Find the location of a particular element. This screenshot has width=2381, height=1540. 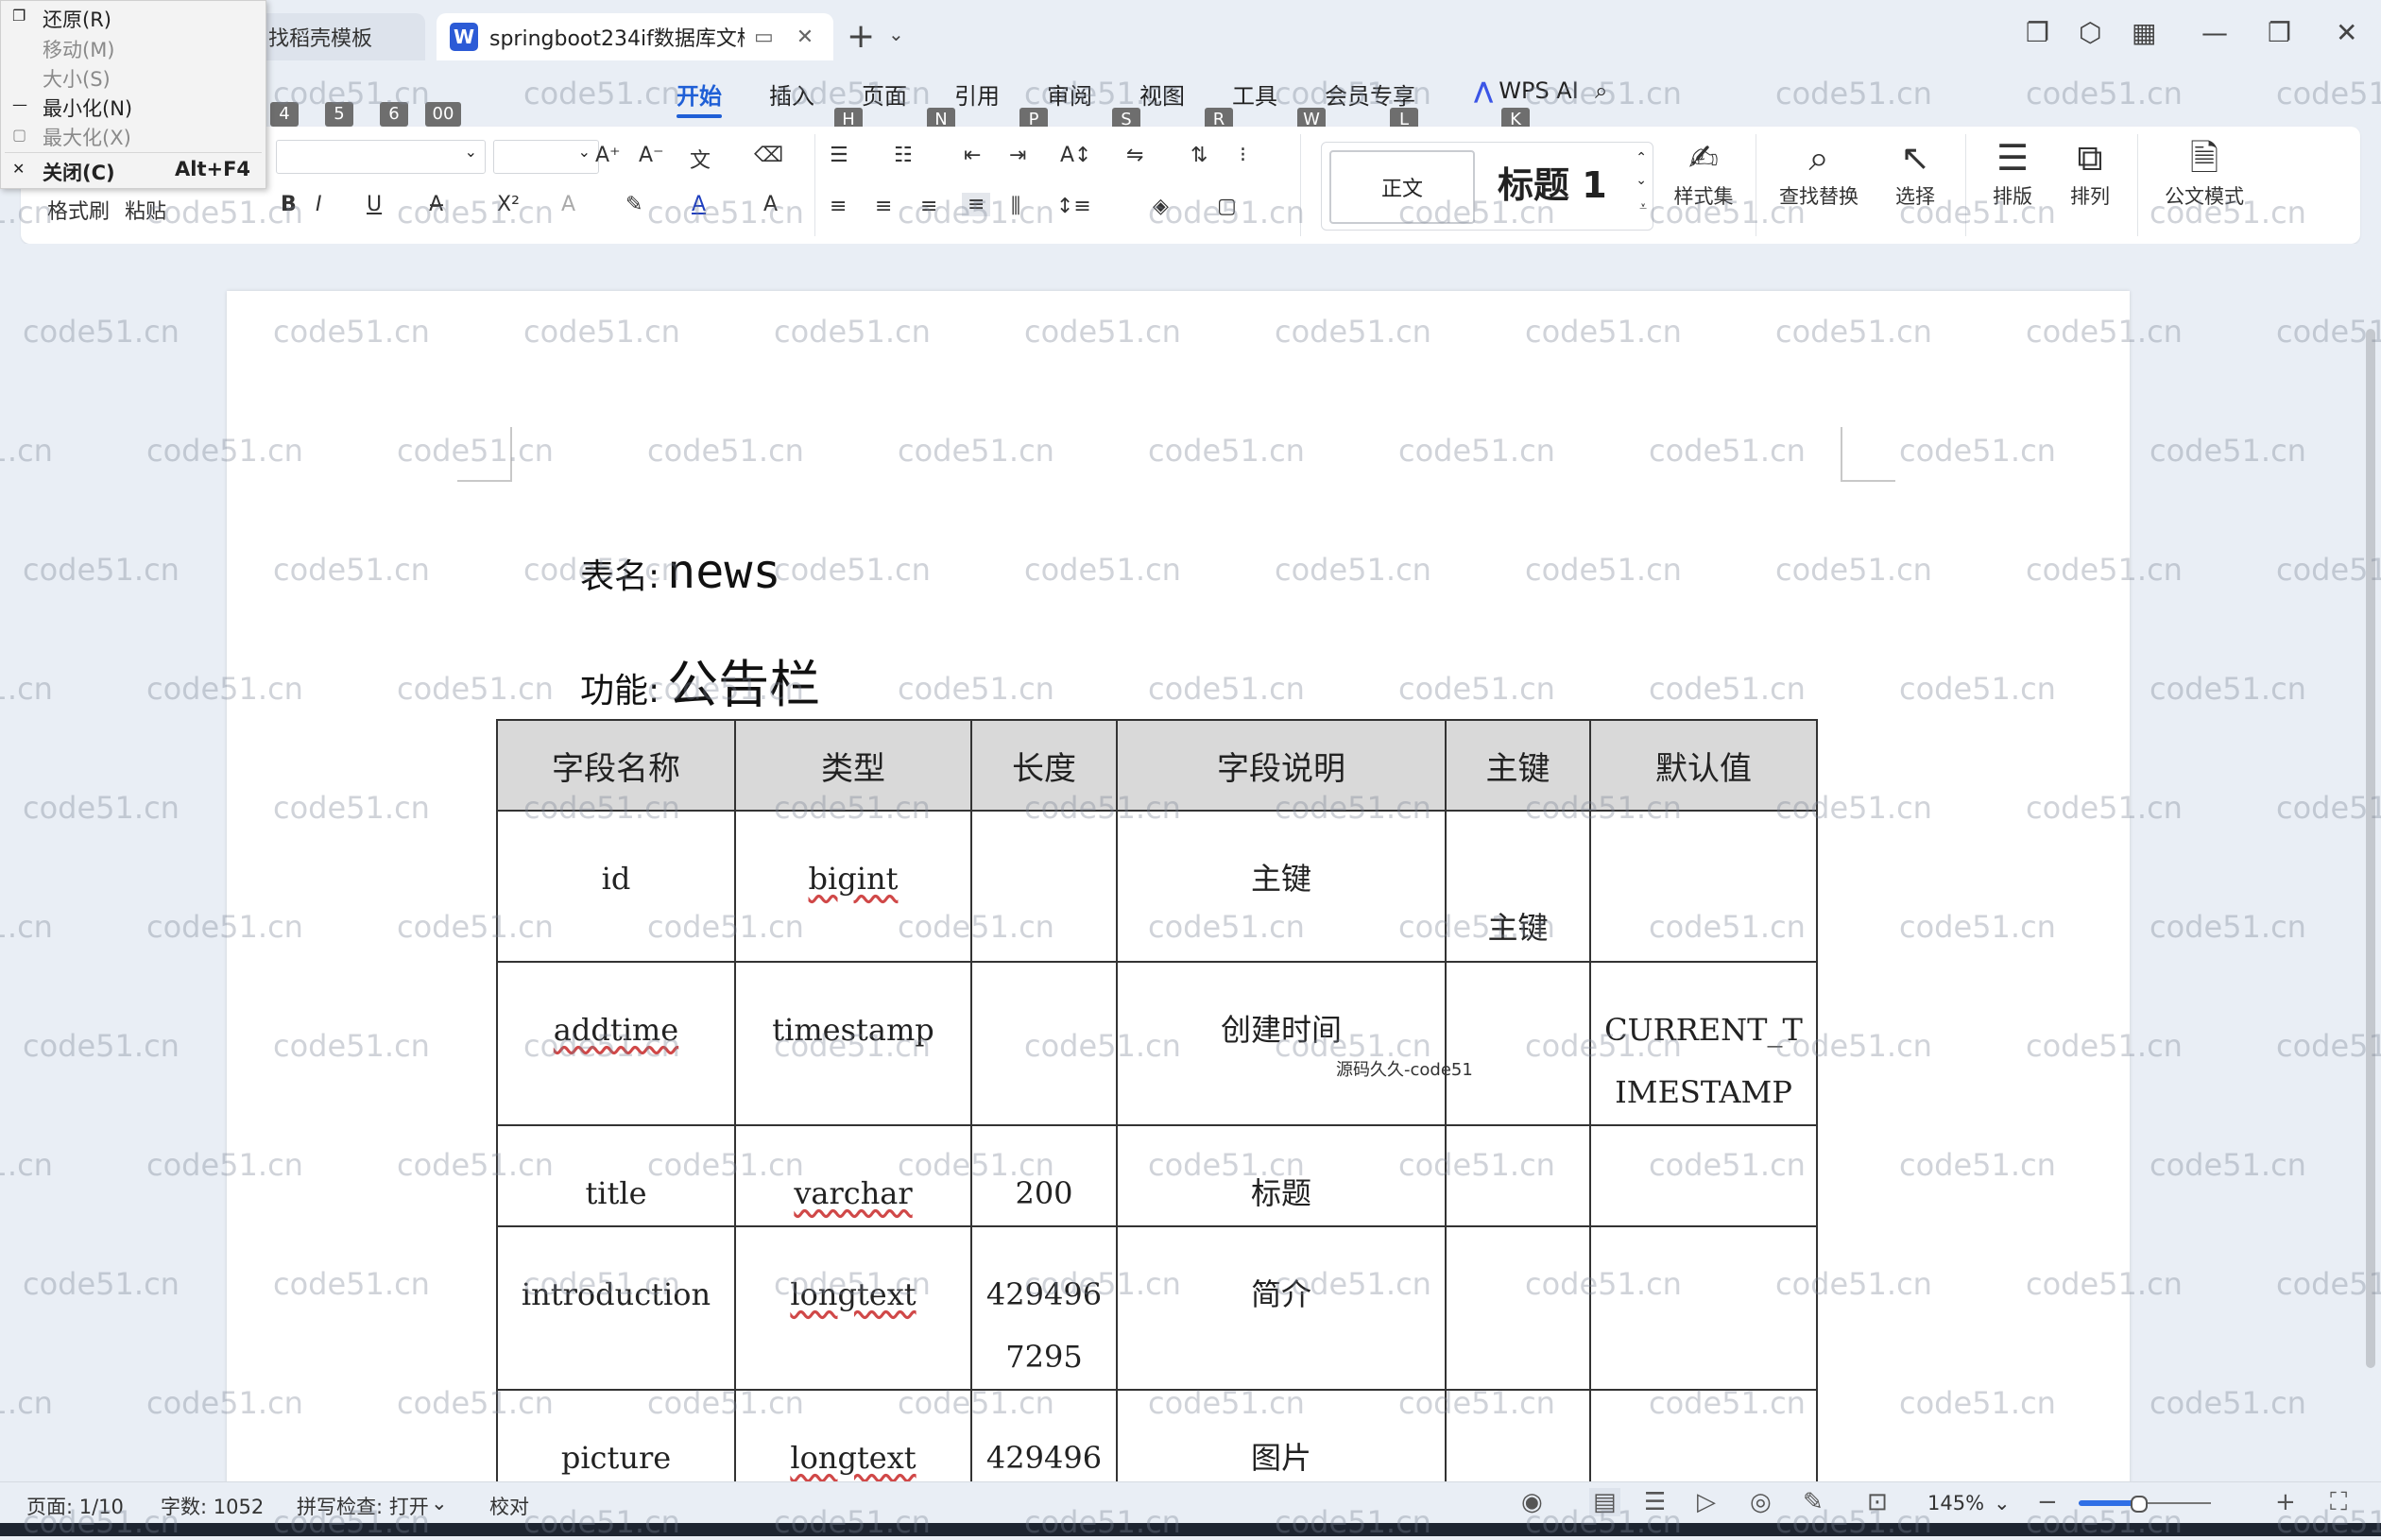

paste-button: 粘贴 is located at coordinates (146, 210).